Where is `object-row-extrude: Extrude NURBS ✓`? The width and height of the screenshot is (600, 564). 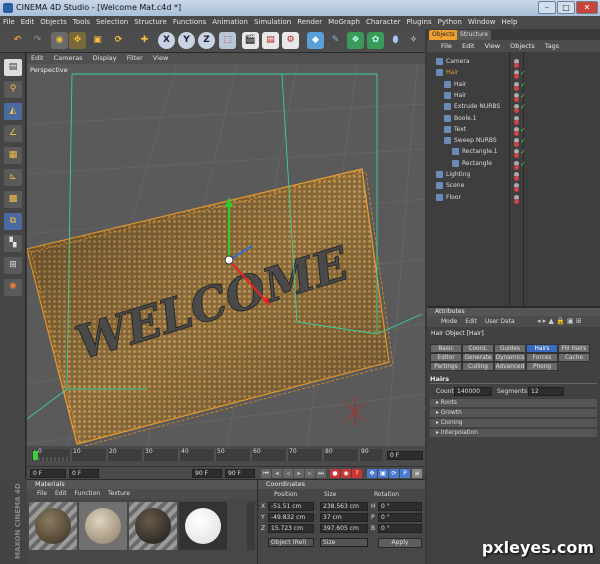 object-row-extrude: Extrude NURBS ✓ is located at coordinates (513, 108).